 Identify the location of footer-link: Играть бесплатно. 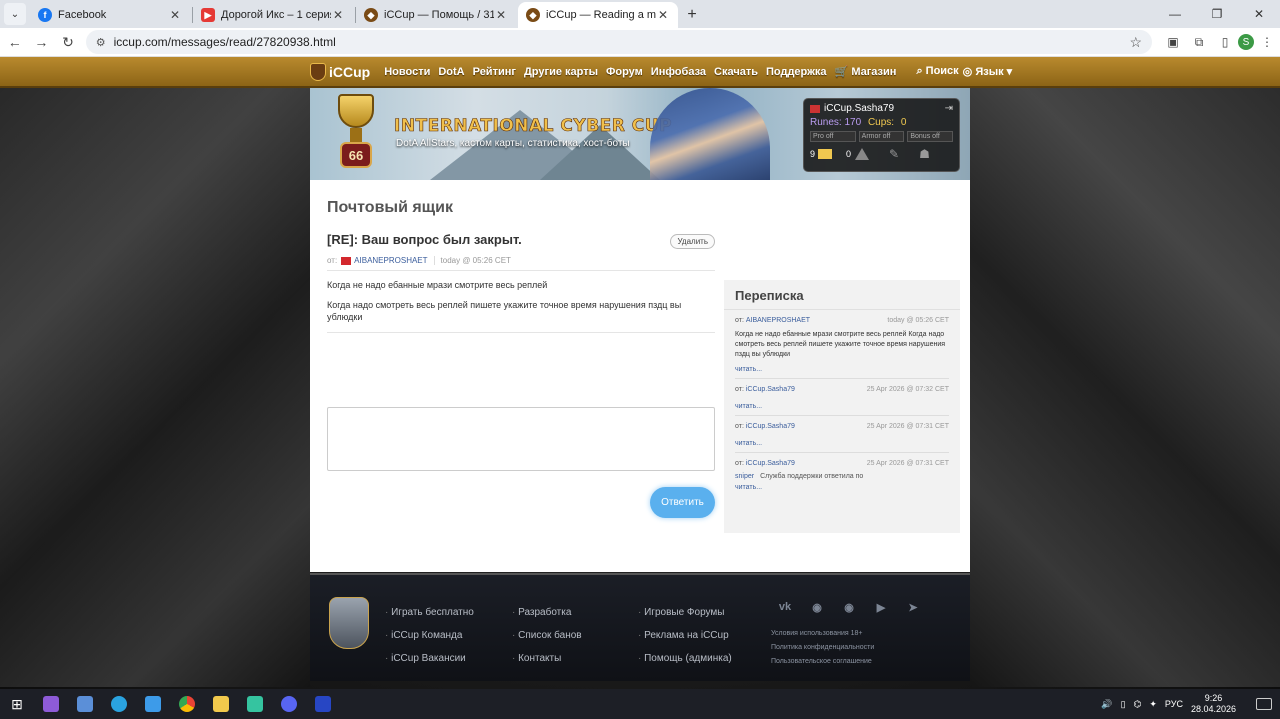
(429, 612).